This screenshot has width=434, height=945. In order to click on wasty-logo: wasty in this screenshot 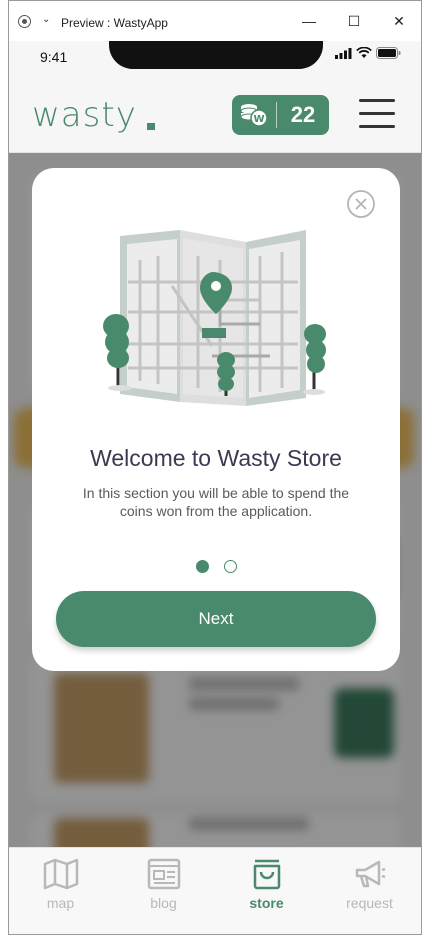, I will do `click(84, 115)`.